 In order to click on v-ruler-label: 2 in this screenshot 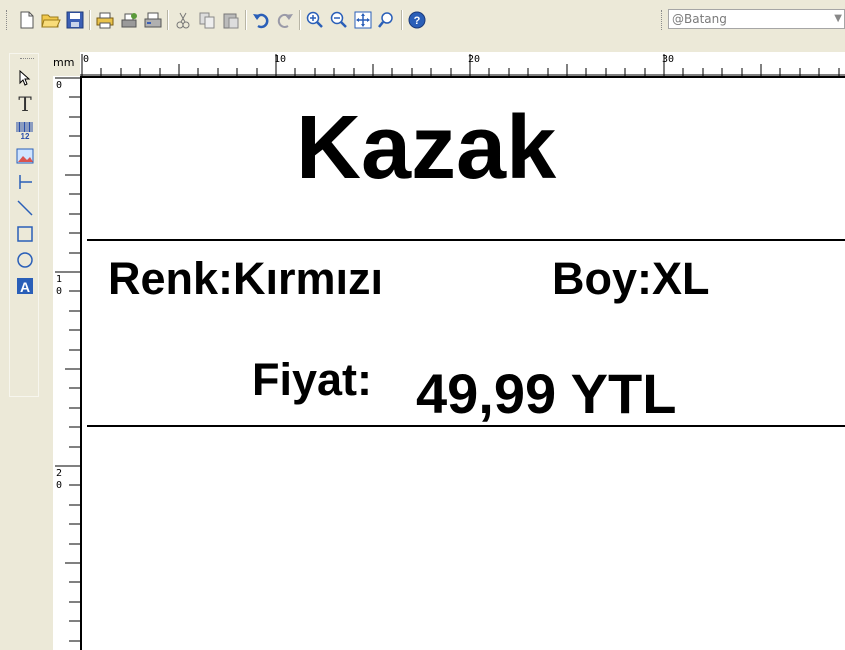, I will do `click(59, 473)`.